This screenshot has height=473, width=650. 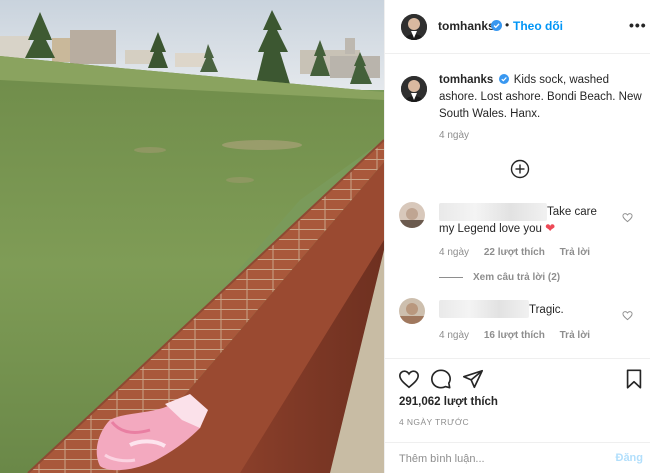 I want to click on replies-divider, so click(x=451, y=277).